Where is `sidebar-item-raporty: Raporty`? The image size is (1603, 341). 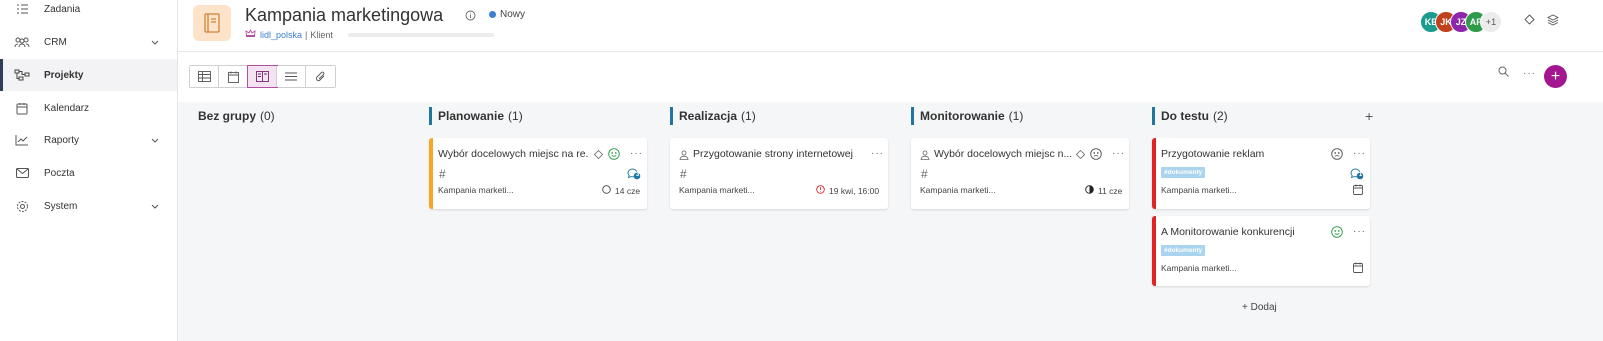
sidebar-item-raporty: Raporty is located at coordinates (88, 140).